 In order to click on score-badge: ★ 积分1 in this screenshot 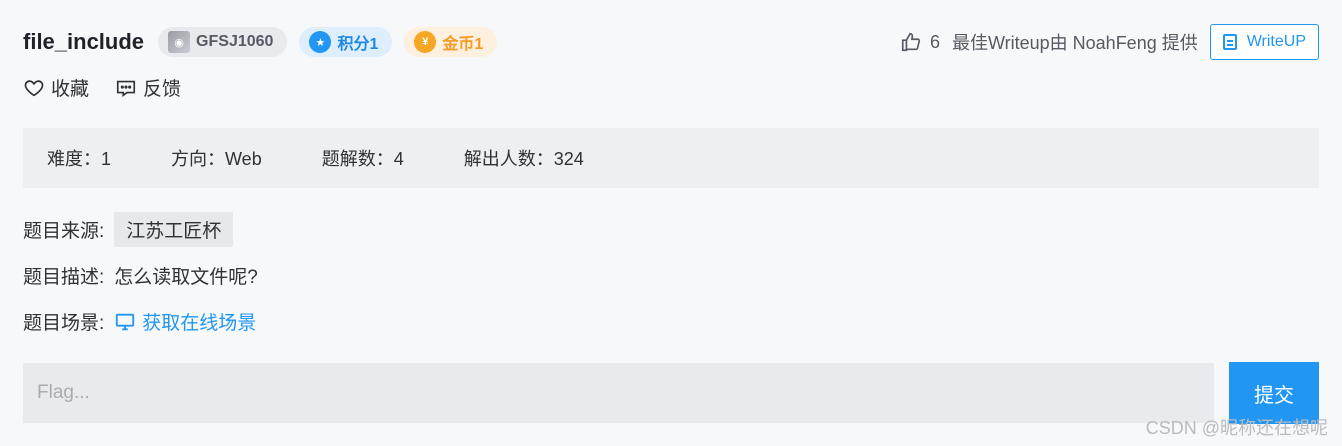, I will do `click(346, 42)`.